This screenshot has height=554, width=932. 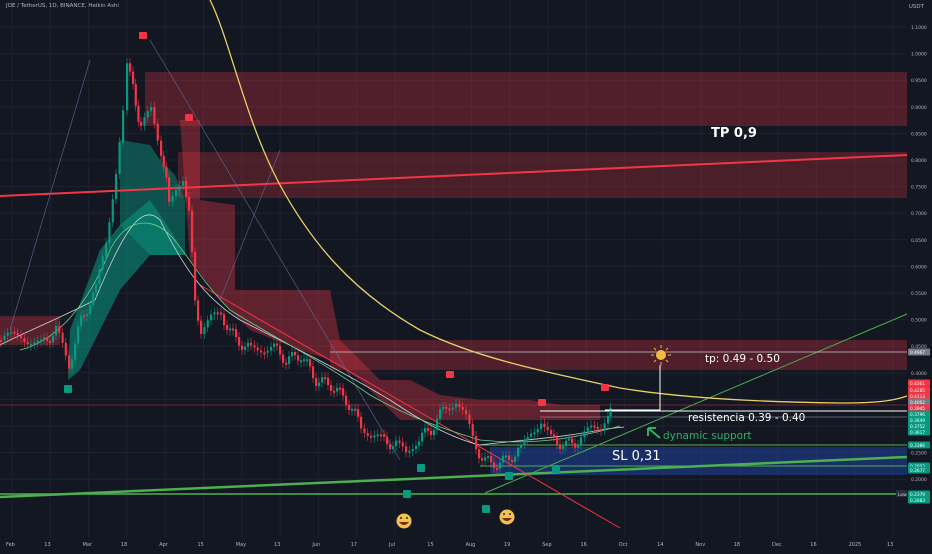 What do you see at coordinates (919, 352) in the screenshot?
I see `price-badge: 0.4967` at bounding box center [919, 352].